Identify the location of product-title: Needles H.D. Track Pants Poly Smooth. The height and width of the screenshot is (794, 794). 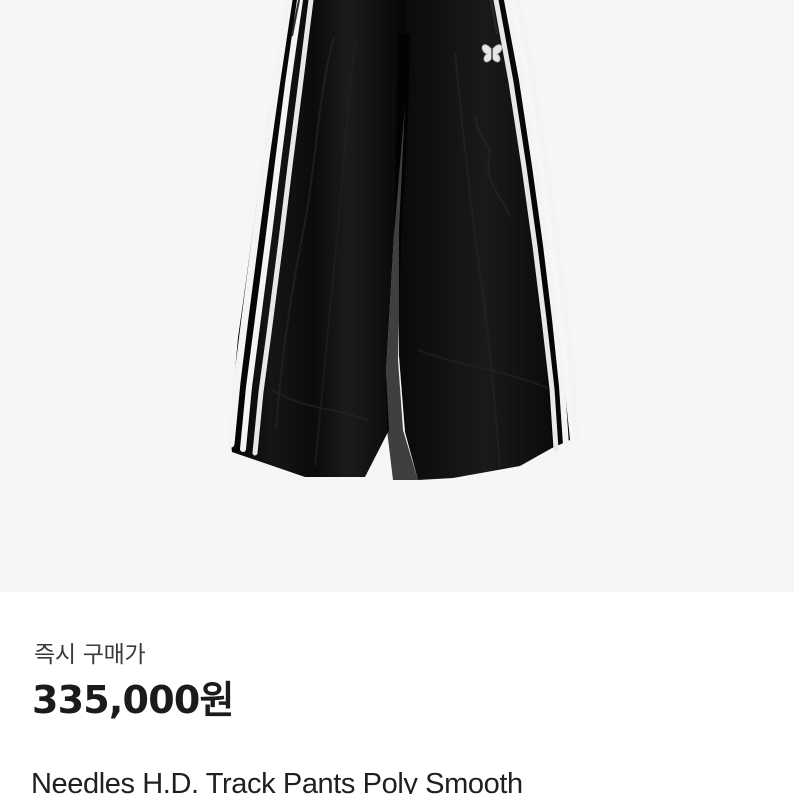
(277, 781).